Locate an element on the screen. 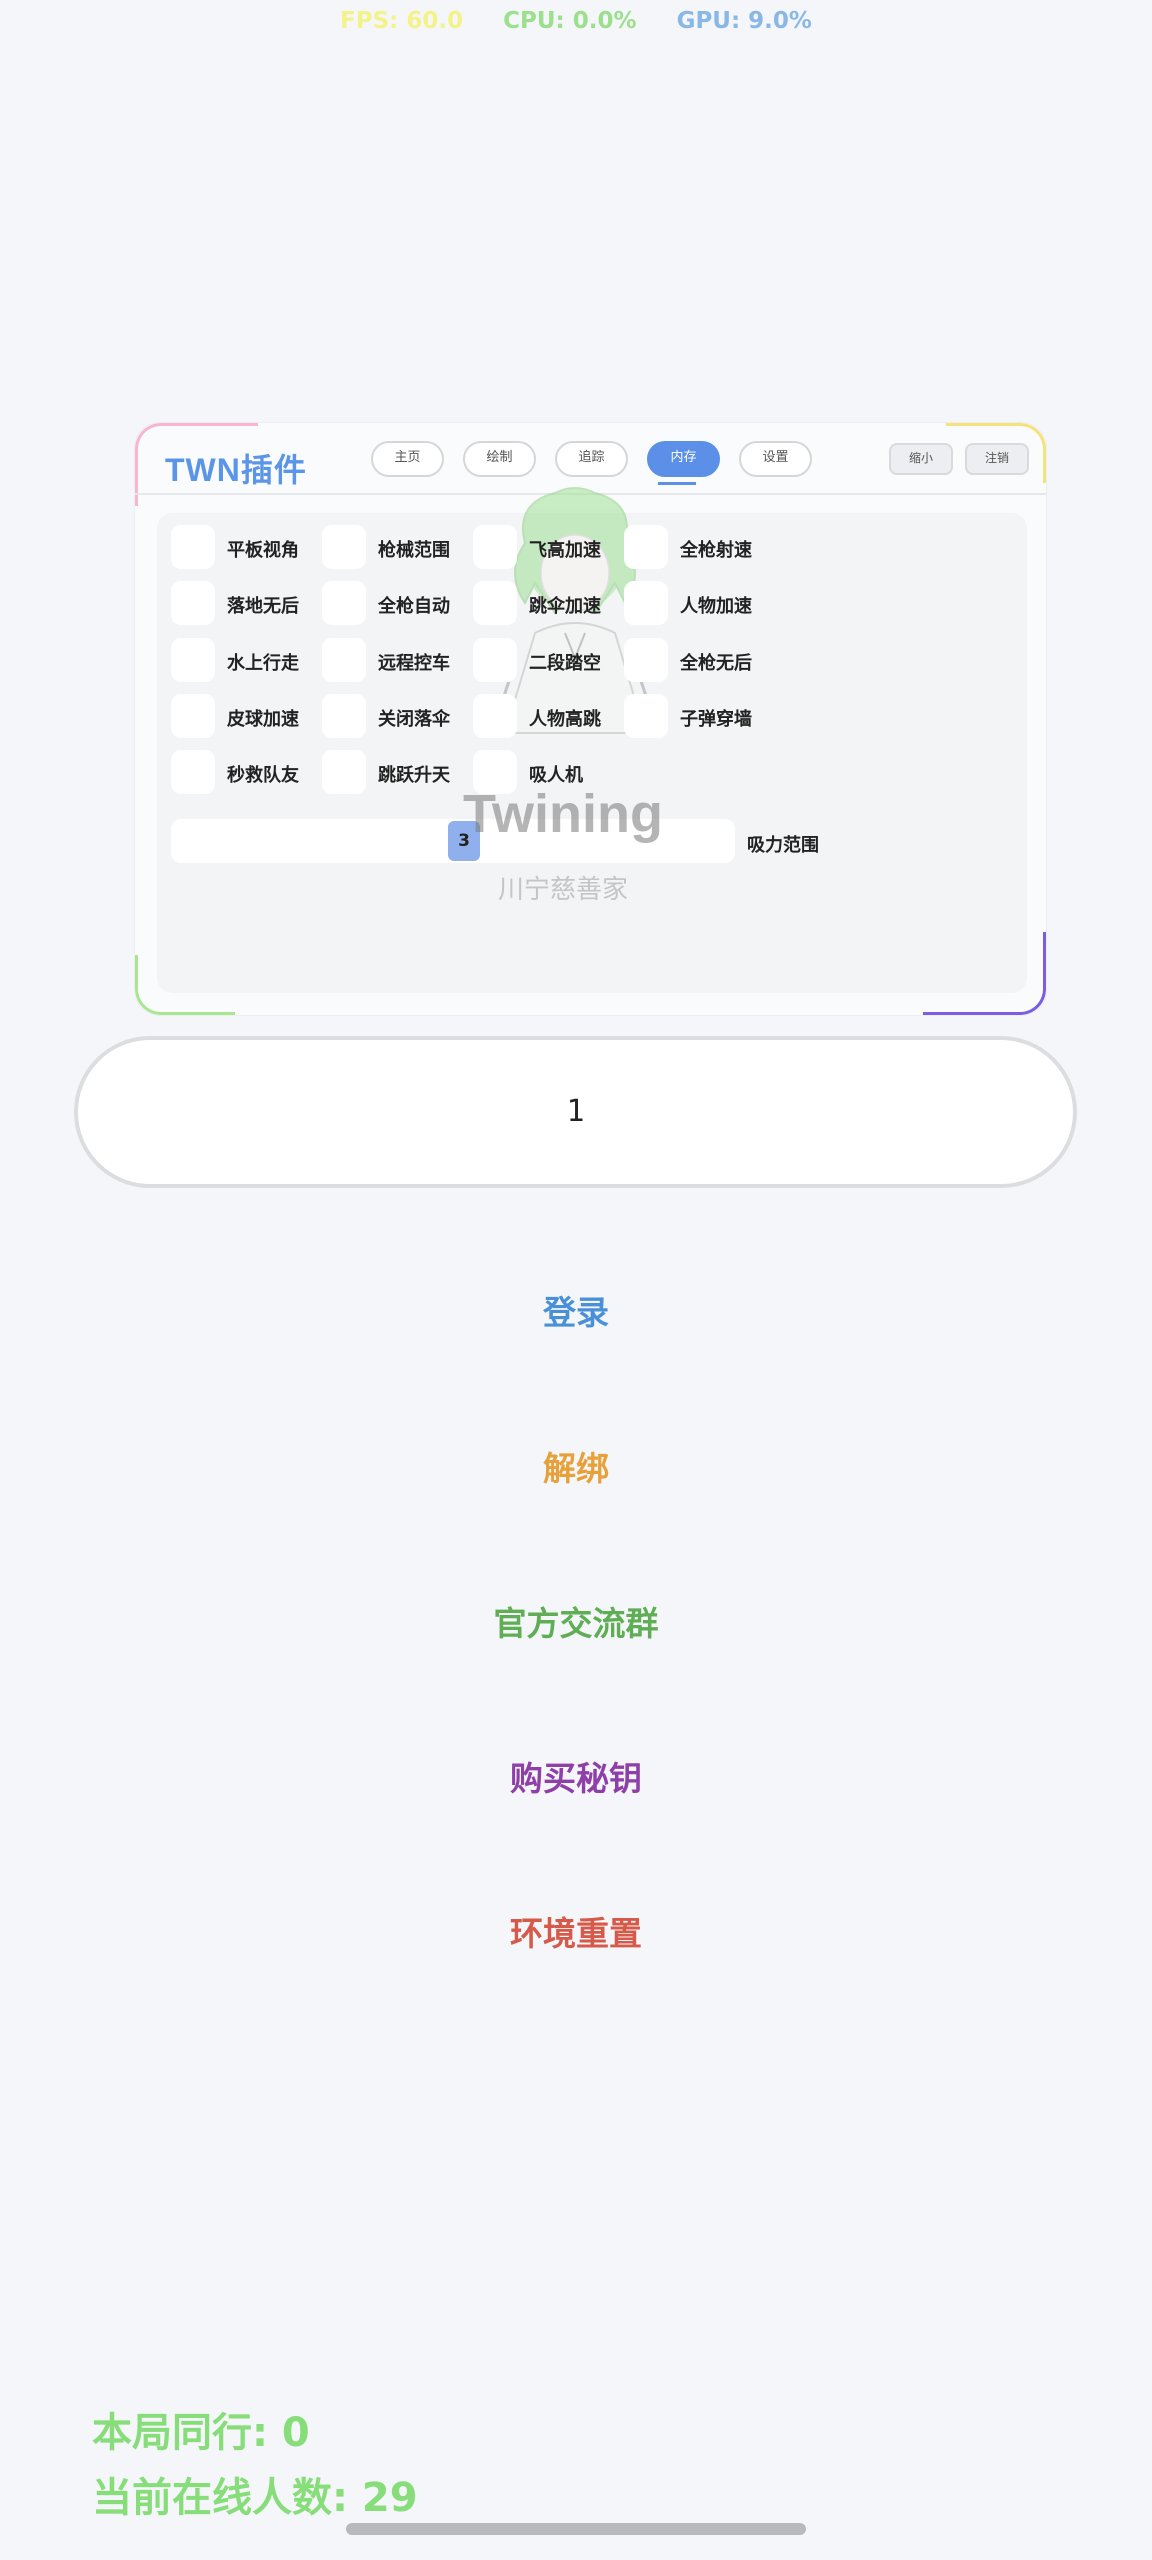  toggle-label: 秒救队友 is located at coordinates (263, 775).